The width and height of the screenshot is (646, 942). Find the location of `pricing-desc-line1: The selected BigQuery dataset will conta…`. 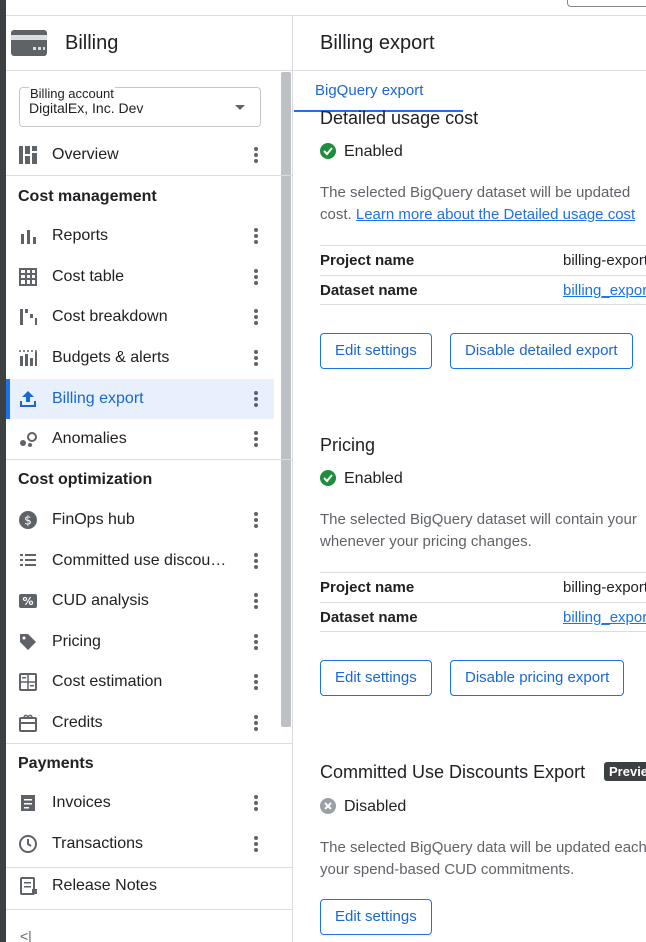

pricing-desc-line1: The selected BigQuery dataset will conta… is located at coordinates (478, 519).